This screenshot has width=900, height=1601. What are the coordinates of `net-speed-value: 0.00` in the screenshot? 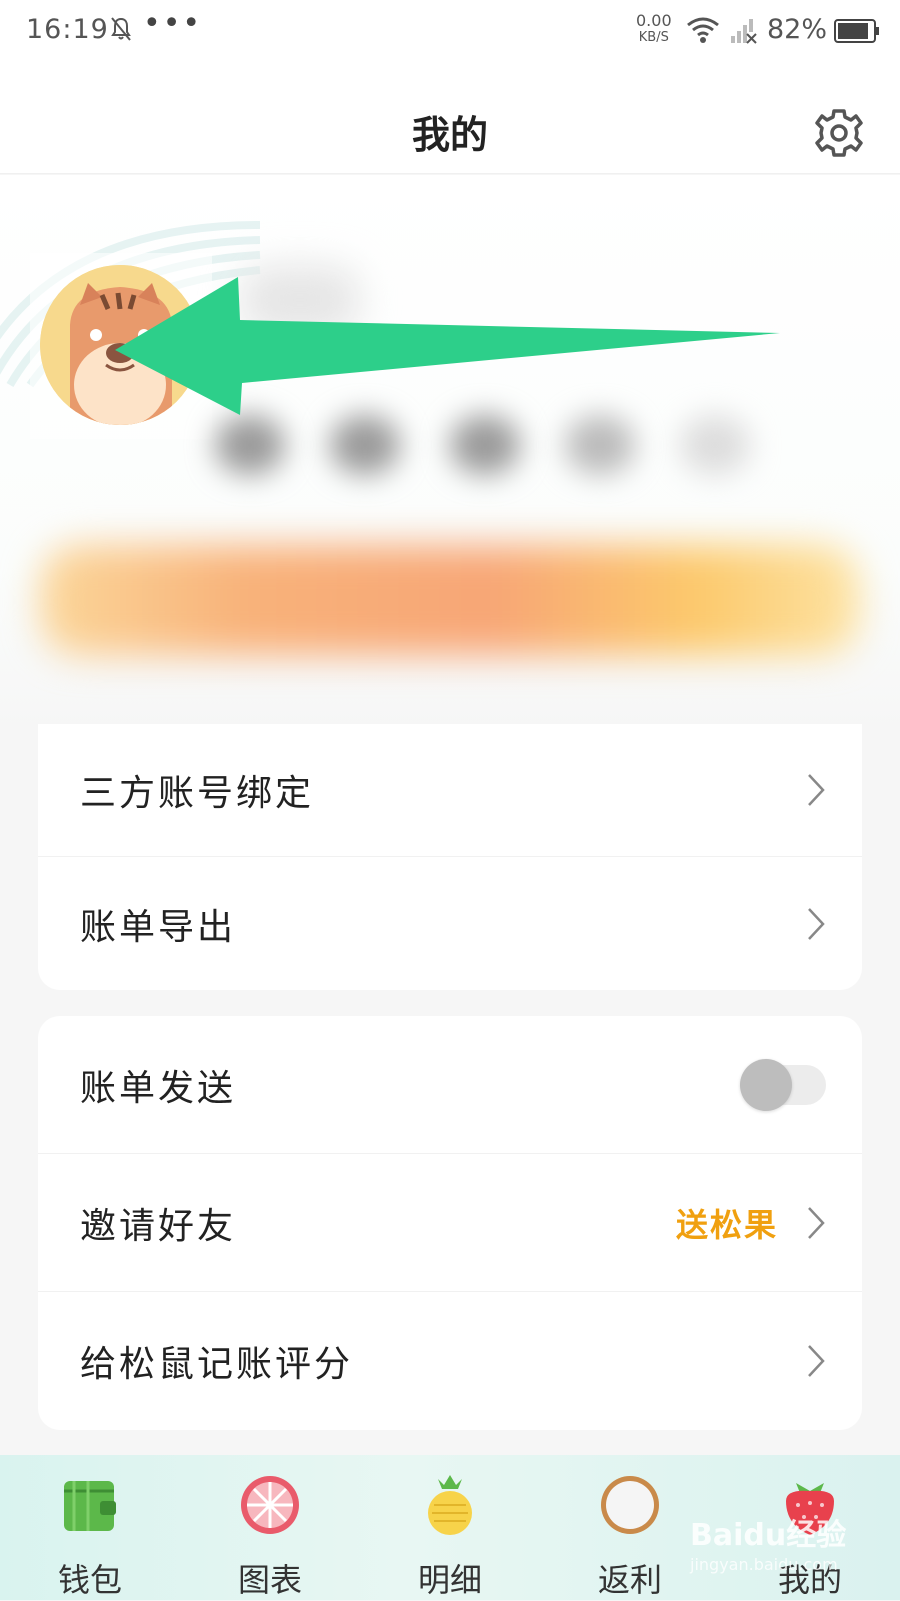 It's located at (654, 20).